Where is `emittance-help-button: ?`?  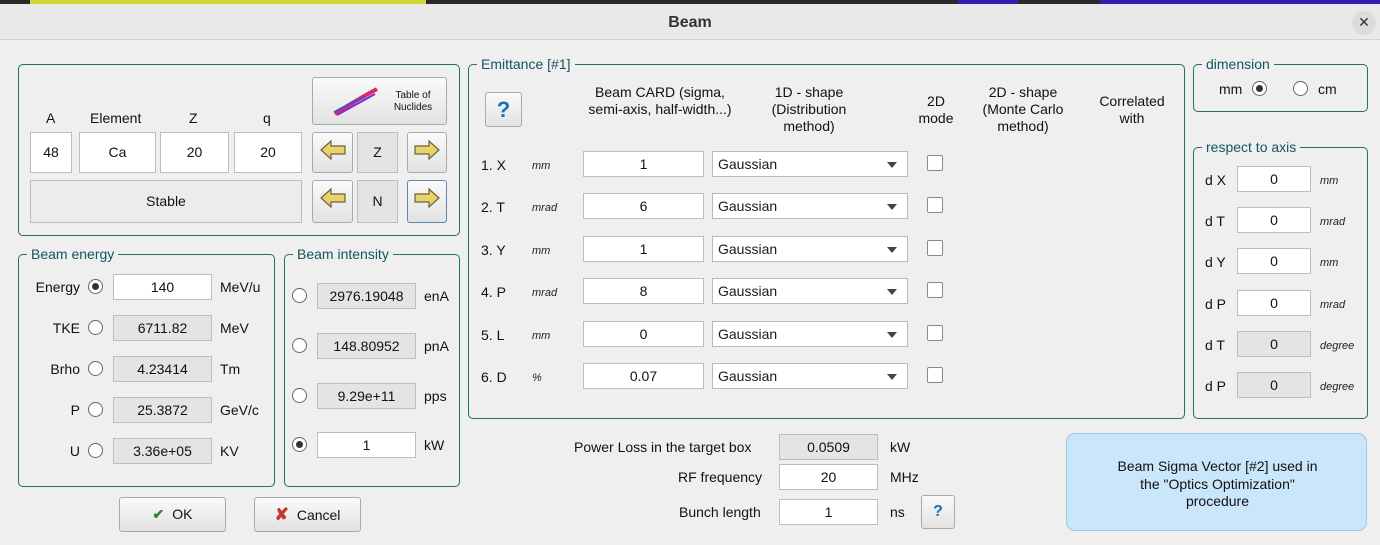 emittance-help-button: ? is located at coordinates (503, 109).